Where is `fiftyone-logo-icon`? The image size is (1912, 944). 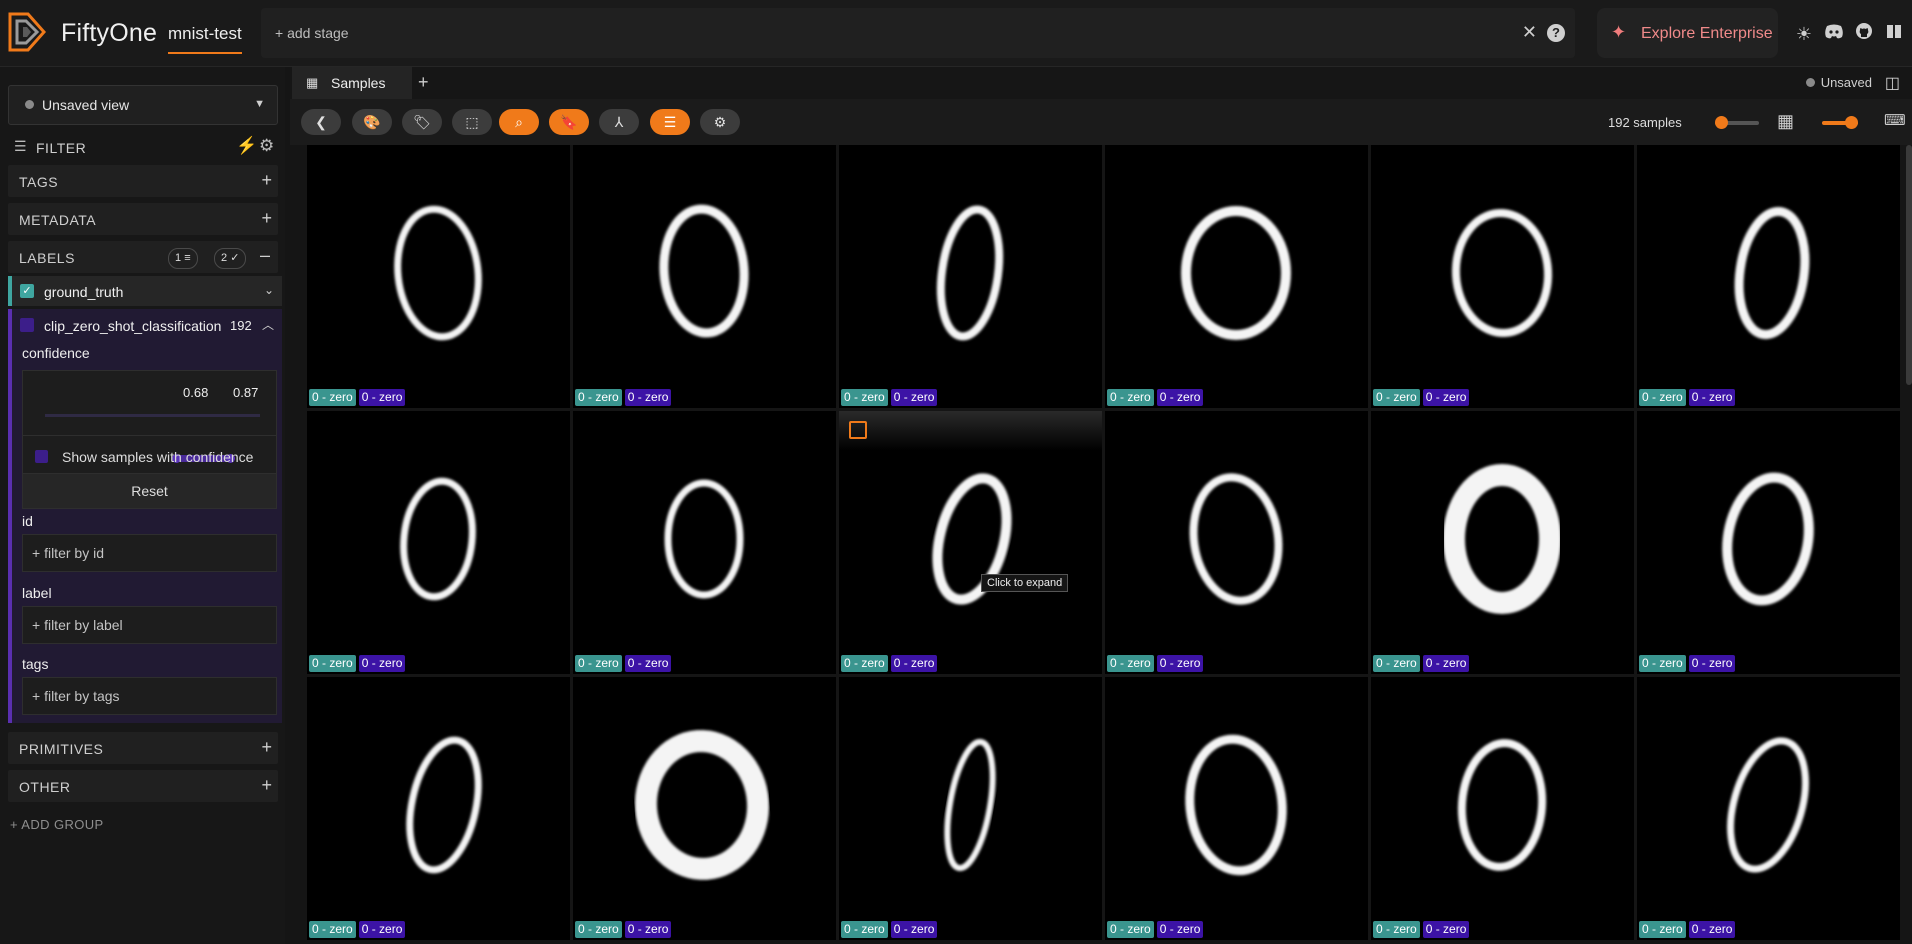
fiftyone-logo-icon is located at coordinates (27, 32).